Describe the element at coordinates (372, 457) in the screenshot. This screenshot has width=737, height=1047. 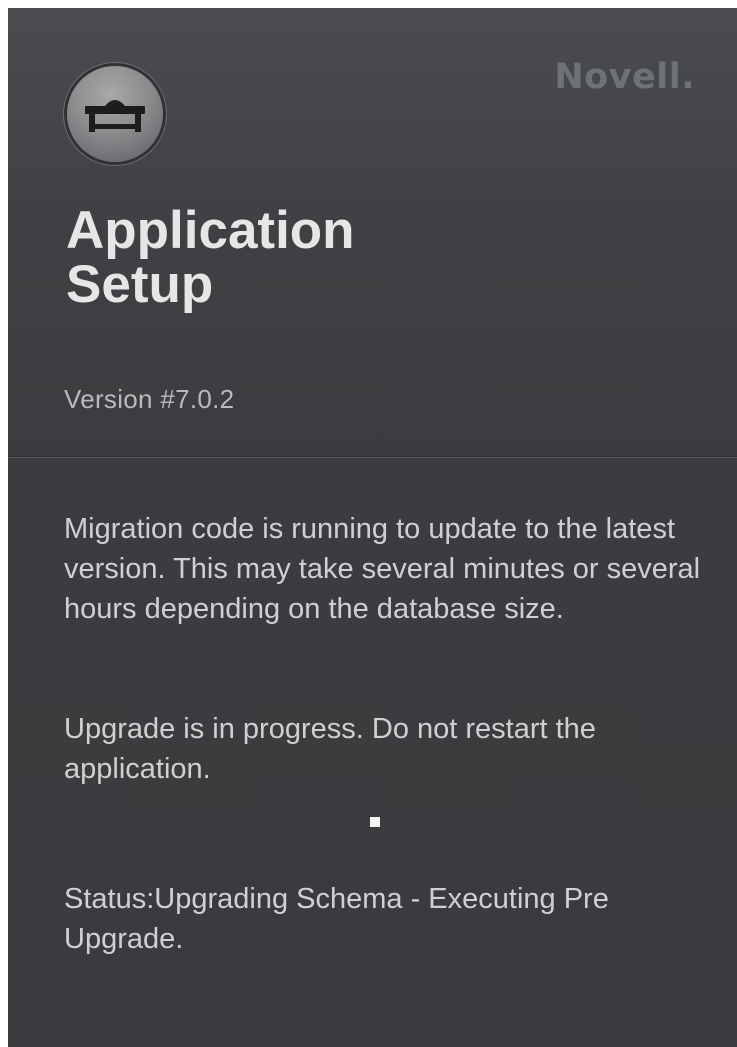
I see `header-divider` at that location.